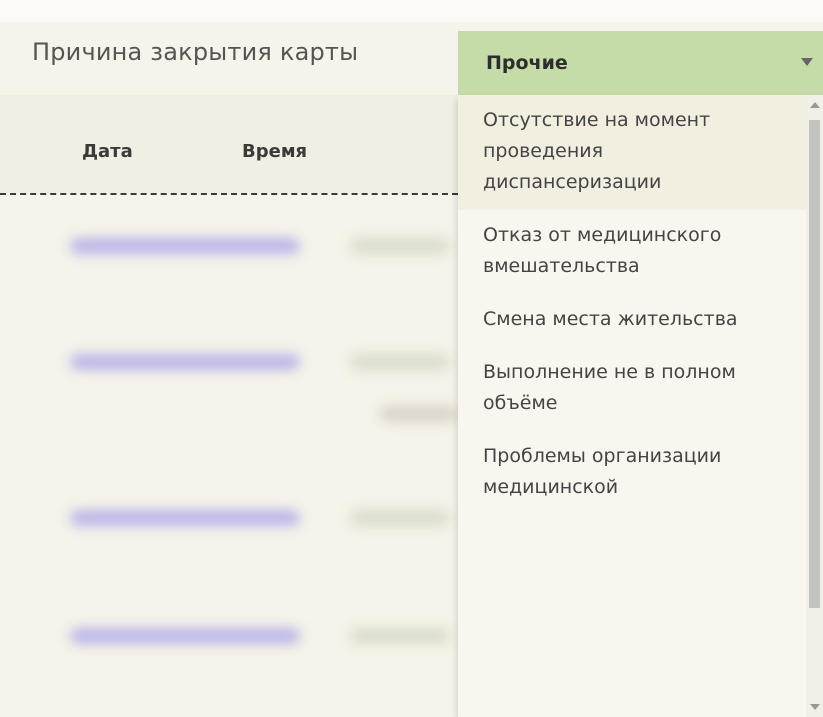 This screenshot has height=717, width=823. Describe the element at coordinates (807, 62) in the screenshot. I see `chevron-down-icon` at that location.